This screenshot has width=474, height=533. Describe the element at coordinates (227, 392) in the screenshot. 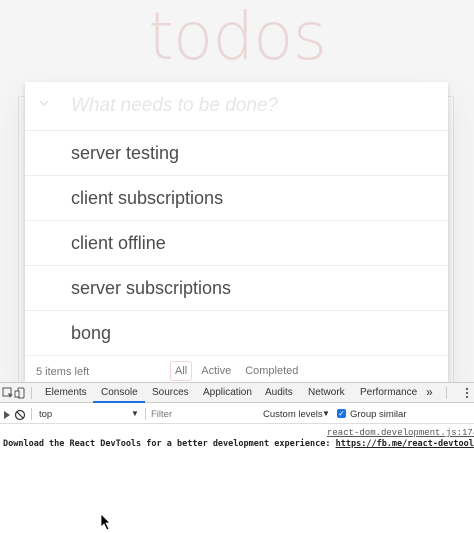

I see `tab-application: Application` at that location.